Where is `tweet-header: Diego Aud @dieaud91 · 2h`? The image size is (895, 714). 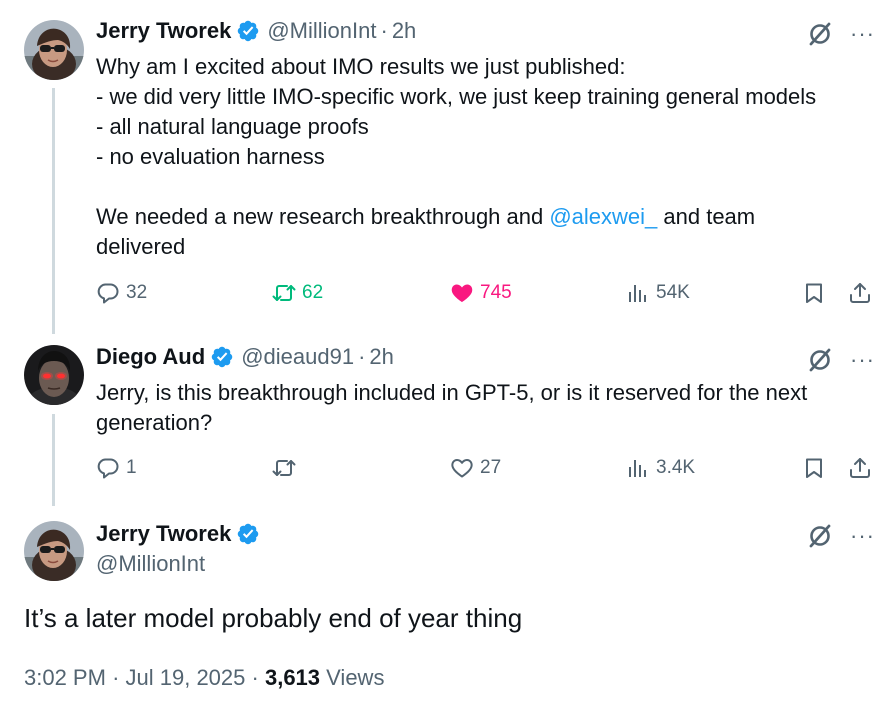
tweet-header: Diego Aud @dieaud91 · 2h is located at coordinates (245, 357).